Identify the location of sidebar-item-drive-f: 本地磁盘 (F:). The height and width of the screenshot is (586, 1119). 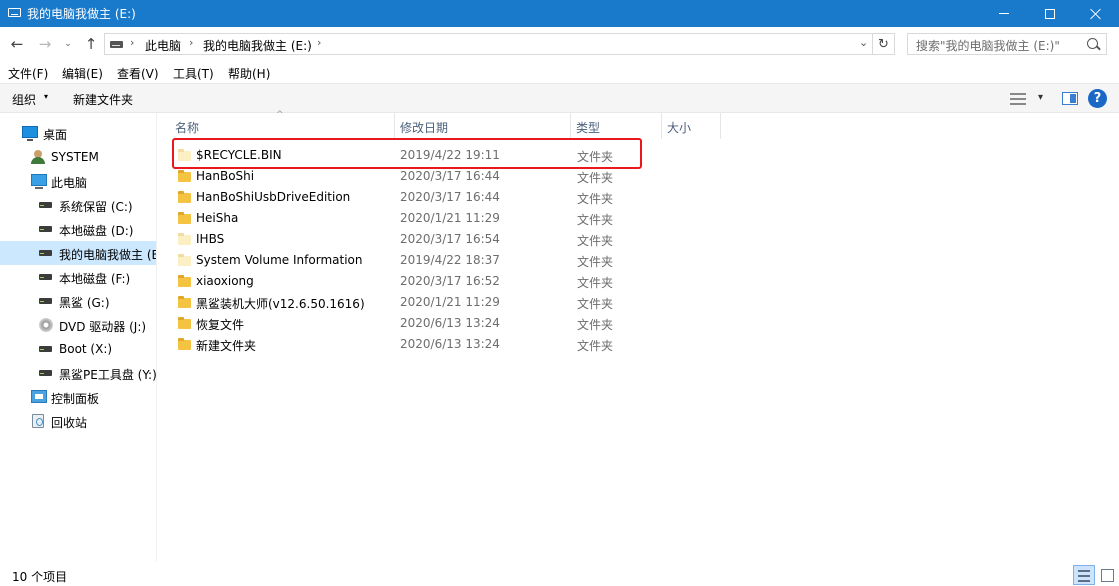
(78, 277).